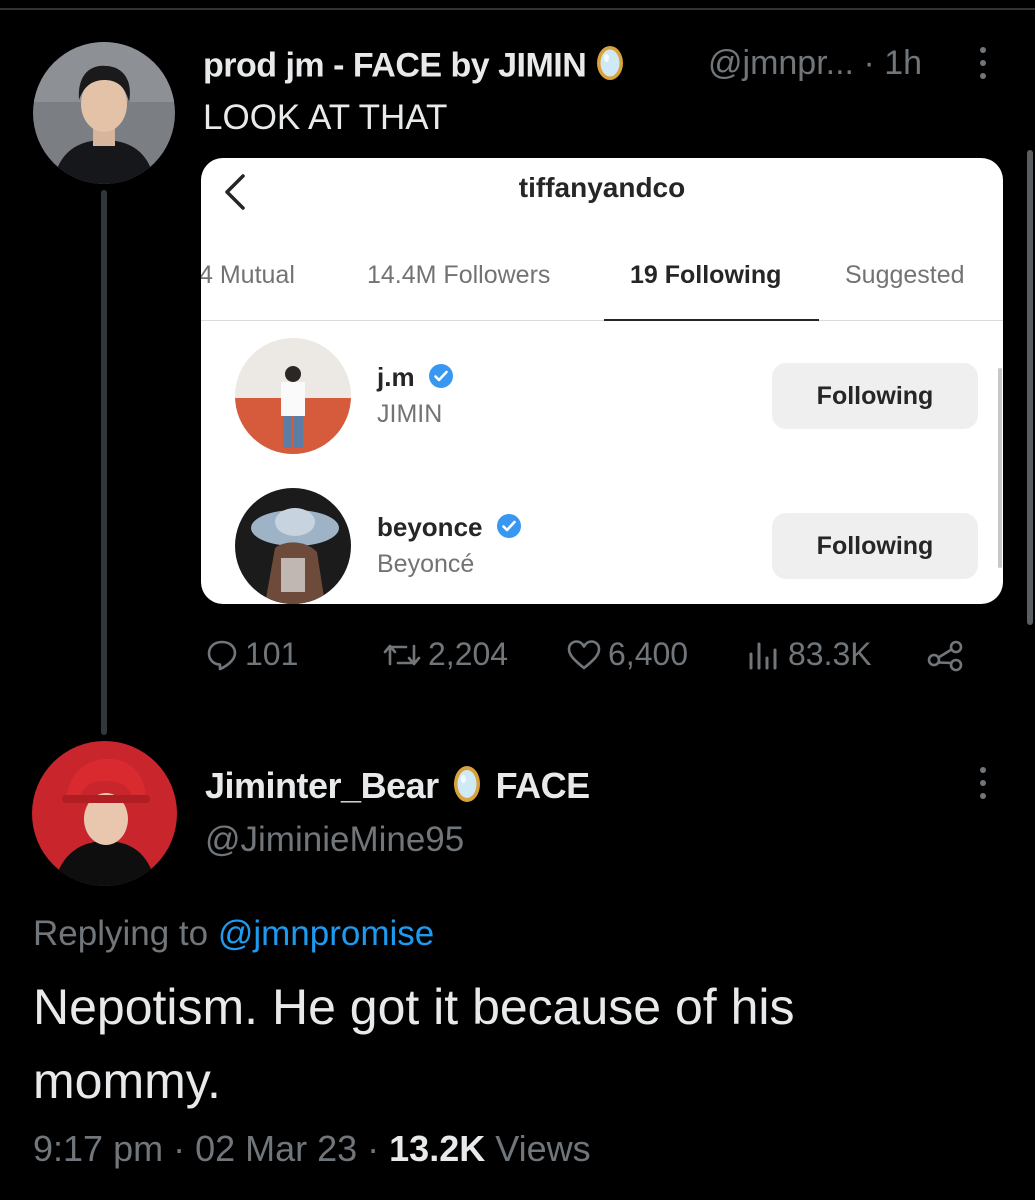  I want to click on reply-icon, so click(222, 655).